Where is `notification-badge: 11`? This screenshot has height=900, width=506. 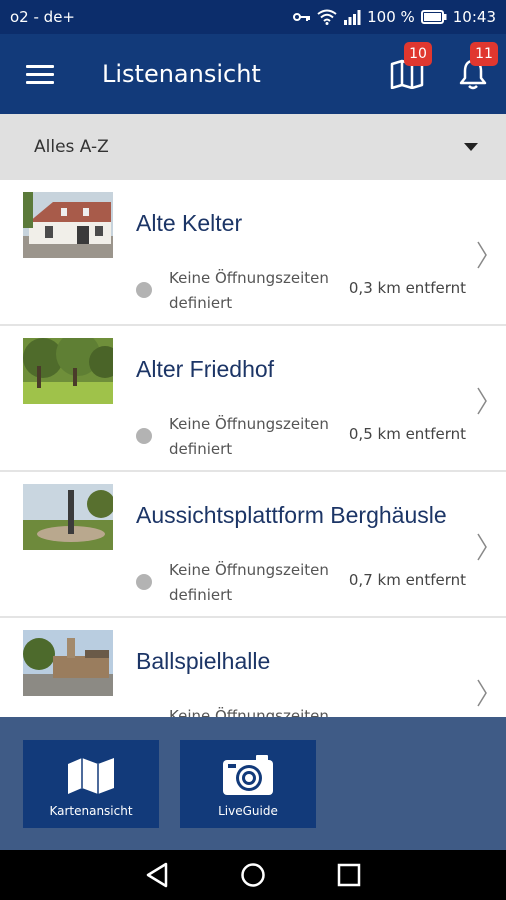
notification-badge: 11 is located at coordinates (484, 54).